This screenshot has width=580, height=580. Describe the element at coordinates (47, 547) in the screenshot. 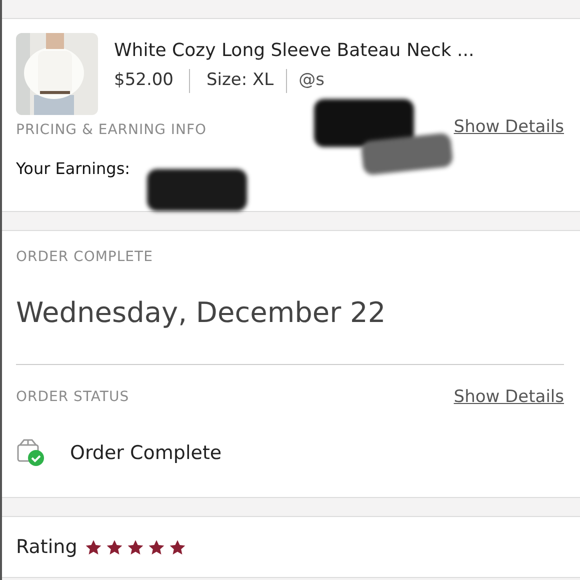

I see `rating-label: Rating` at that location.